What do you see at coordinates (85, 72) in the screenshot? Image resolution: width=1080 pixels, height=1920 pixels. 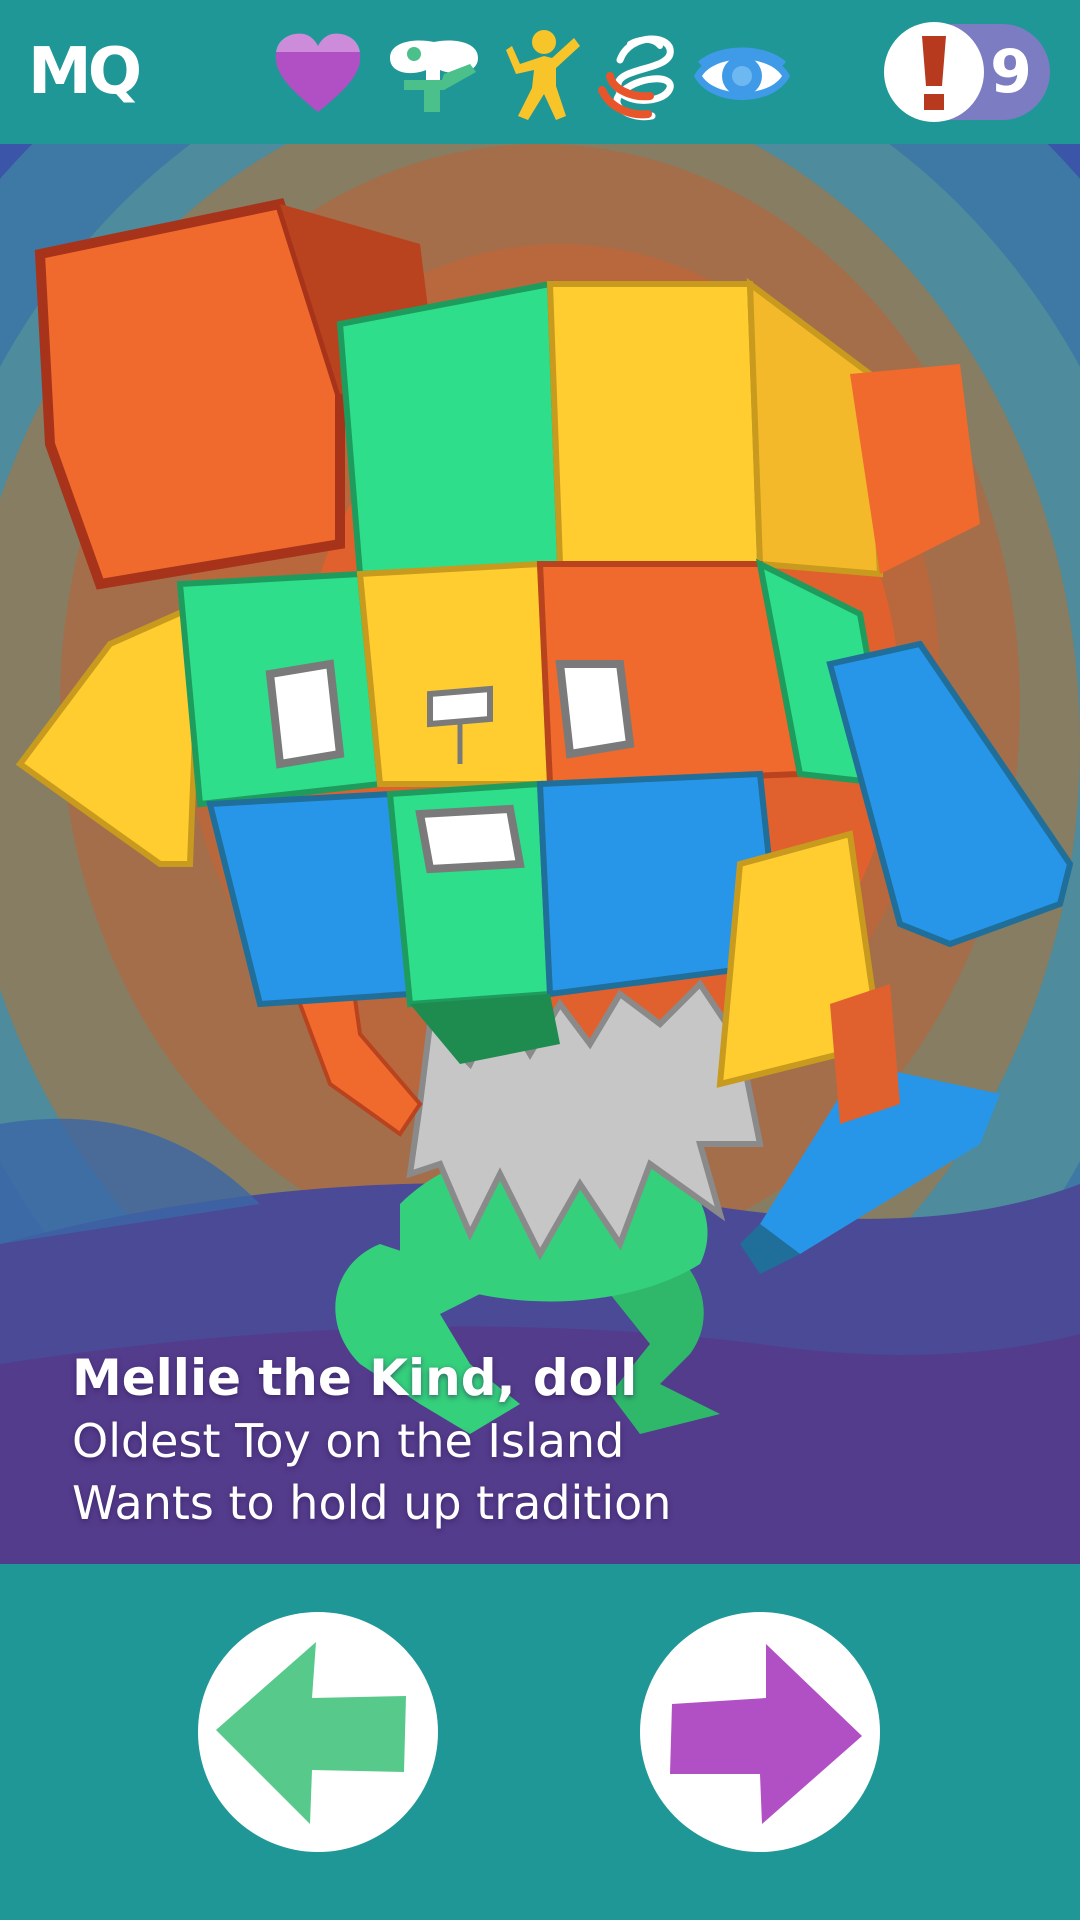 I see `app-logo: MQ` at bounding box center [85, 72].